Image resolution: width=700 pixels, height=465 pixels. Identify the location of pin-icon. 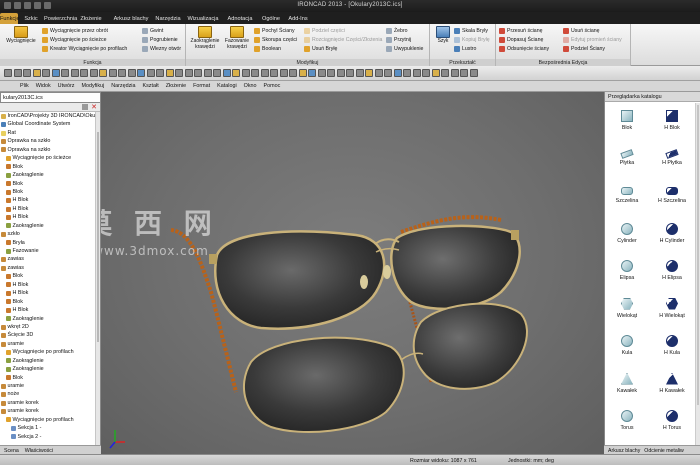
(85, 107).